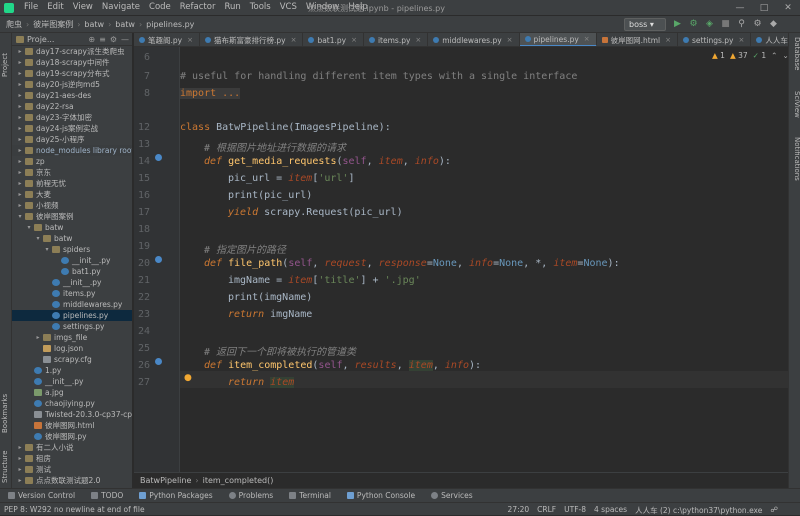 This screenshot has width=800, height=516. I want to click on sciview-tool-tab: SciView, so click(795, 109).